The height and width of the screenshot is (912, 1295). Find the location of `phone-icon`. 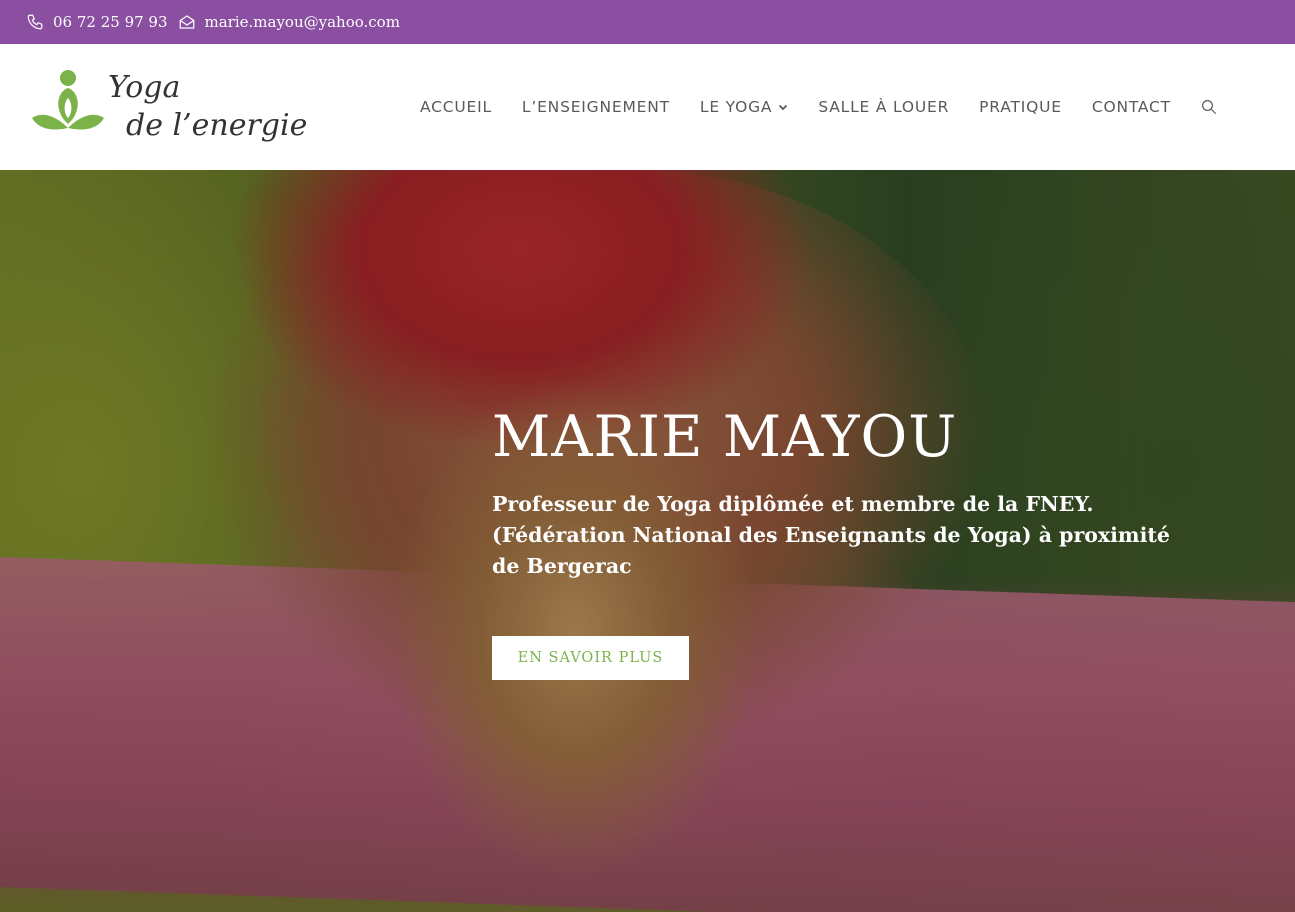

phone-icon is located at coordinates (35, 22).